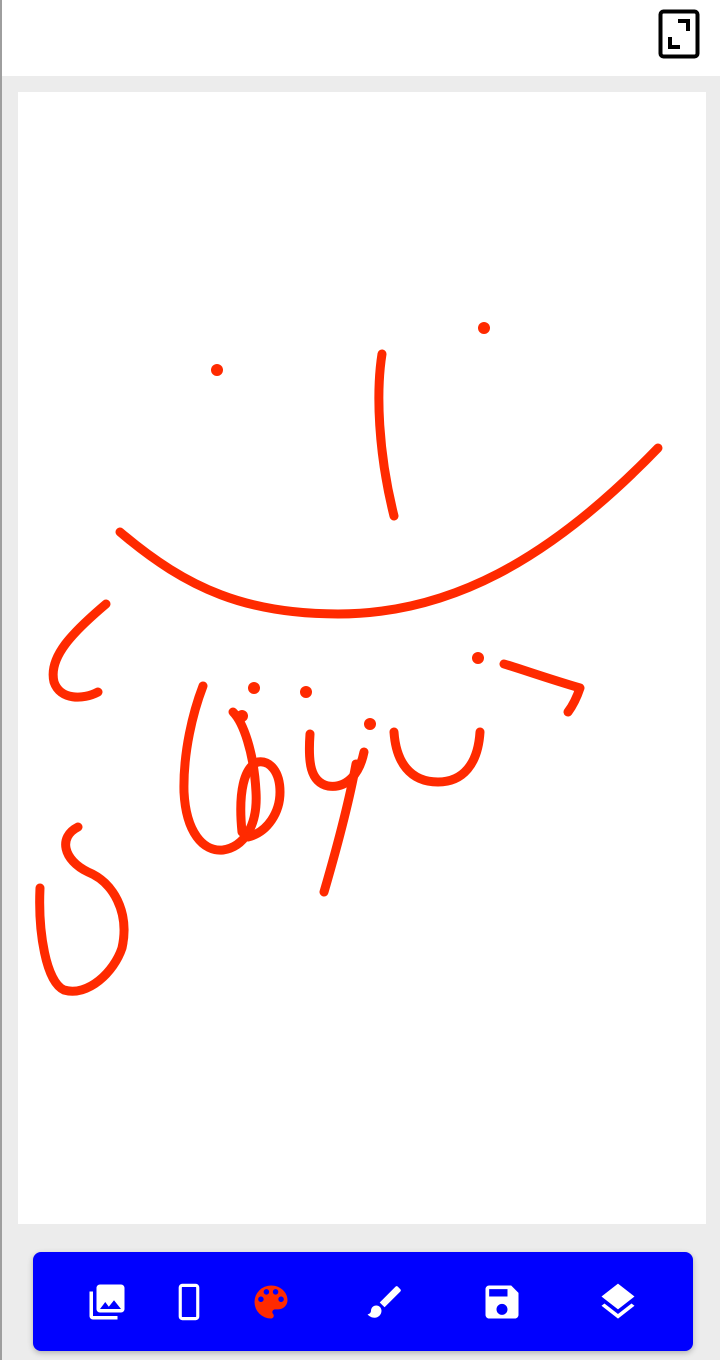 The width and height of the screenshot is (720, 1360). Describe the element at coordinates (361, 38) in the screenshot. I see `top-bar` at that location.